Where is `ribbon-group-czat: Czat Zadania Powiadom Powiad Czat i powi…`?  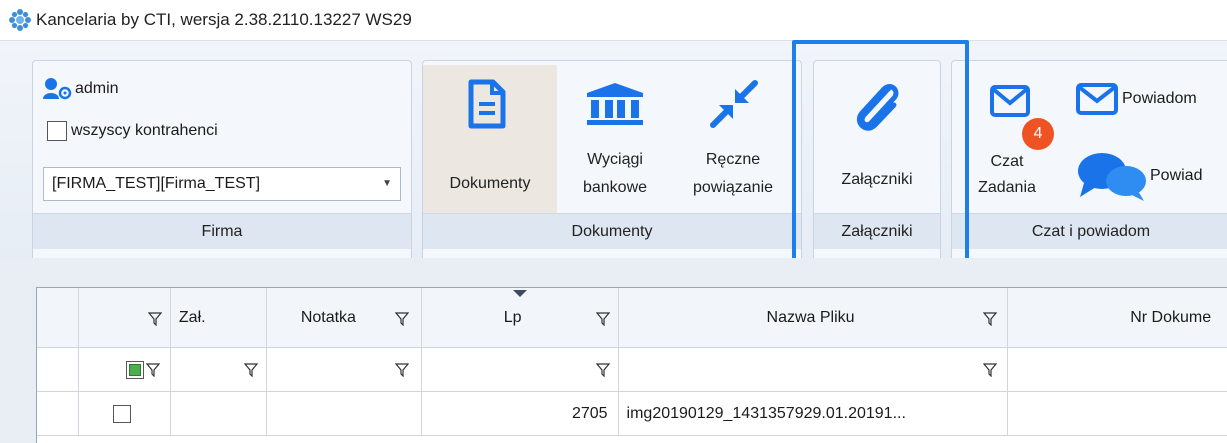 ribbon-group-czat: Czat Zadania Powiadom Powiad Czat i powi… is located at coordinates (1089, 175).